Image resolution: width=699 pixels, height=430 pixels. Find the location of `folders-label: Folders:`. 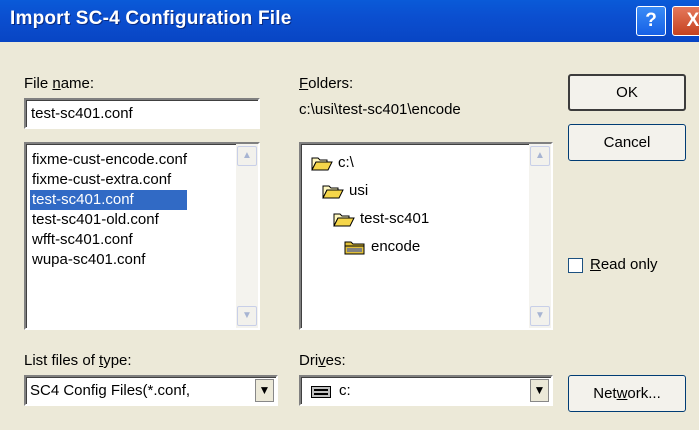

folders-label: Folders: is located at coordinates (326, 83).